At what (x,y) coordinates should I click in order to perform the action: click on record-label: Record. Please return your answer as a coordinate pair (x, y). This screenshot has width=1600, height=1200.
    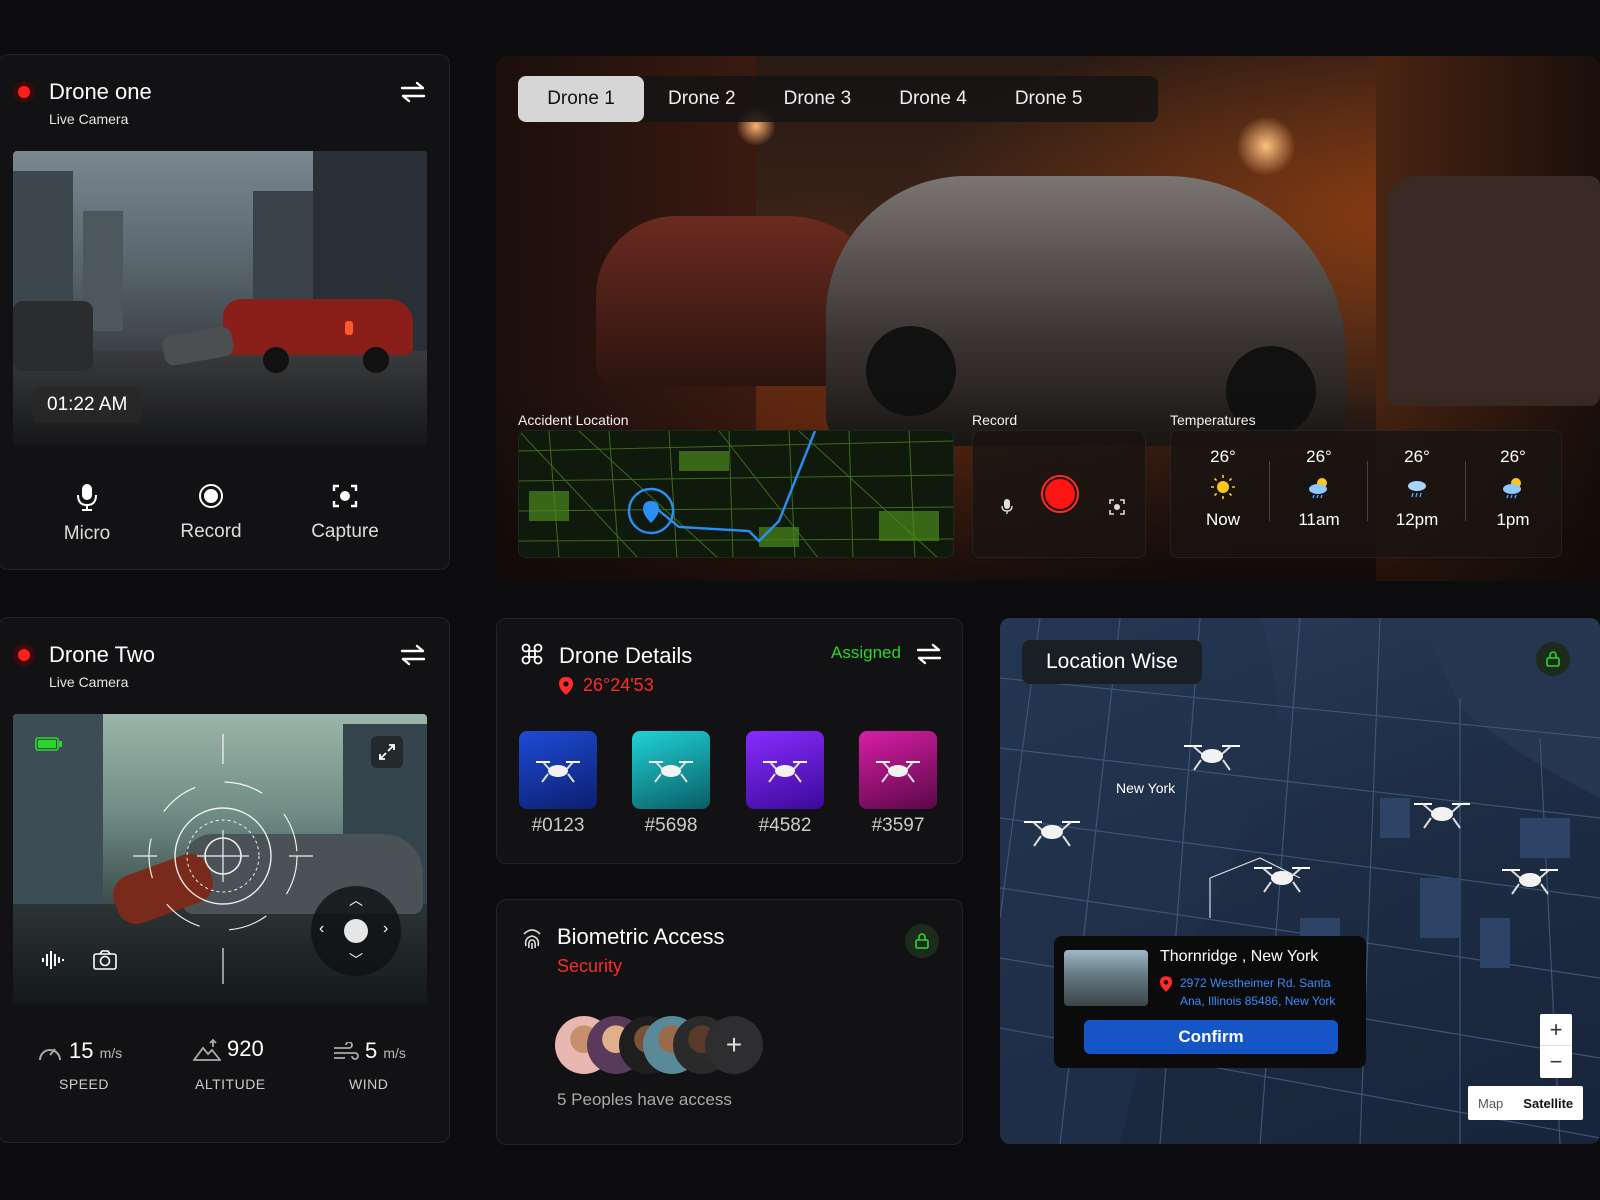
    Looking at the image, I should click on (211, 531).